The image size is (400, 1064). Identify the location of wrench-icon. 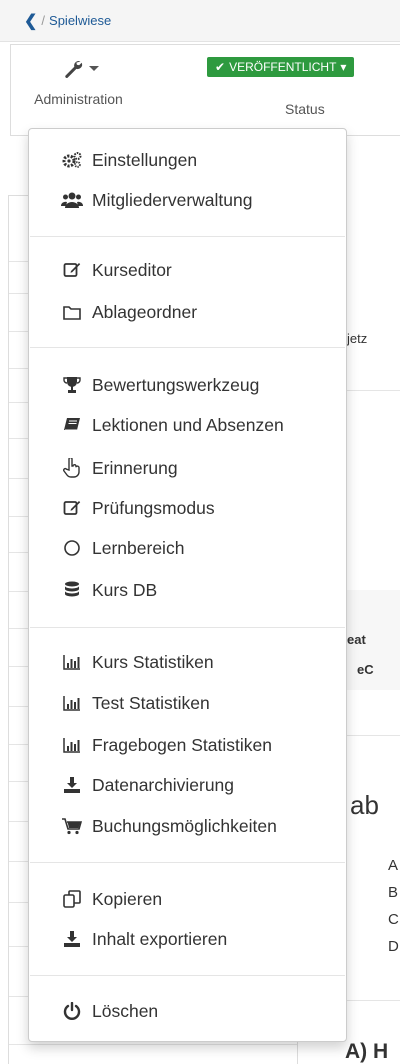
(74, 69).